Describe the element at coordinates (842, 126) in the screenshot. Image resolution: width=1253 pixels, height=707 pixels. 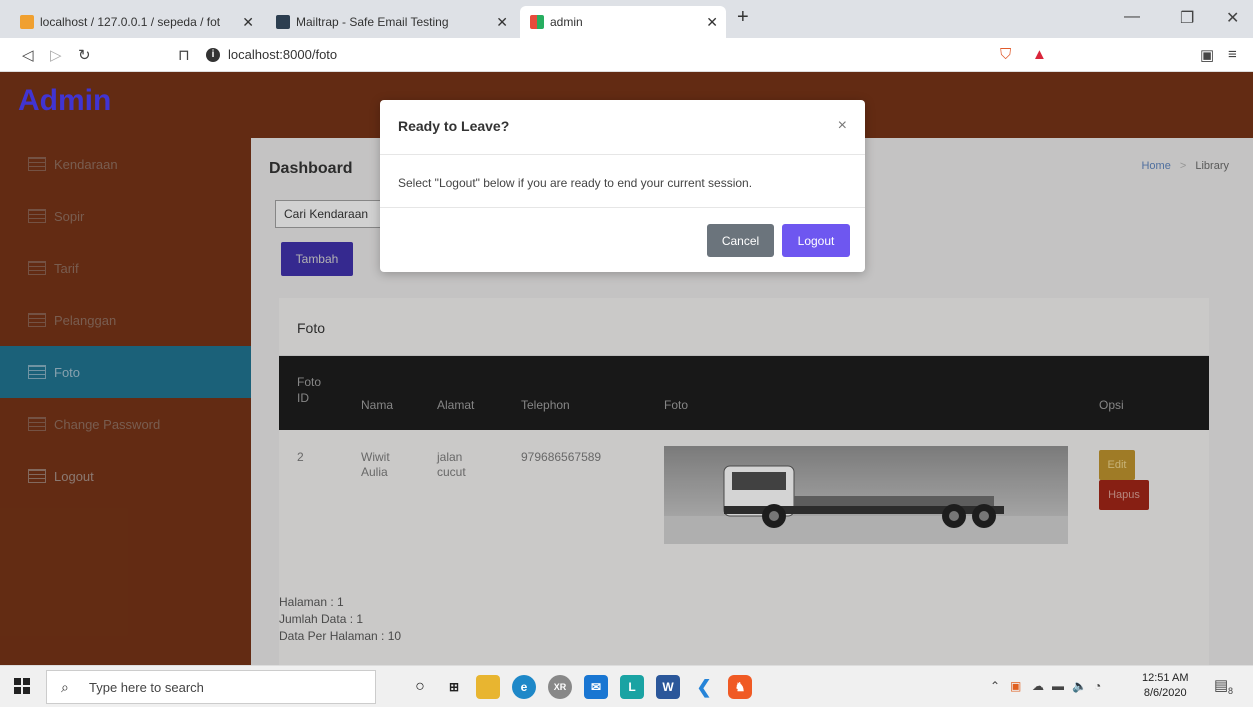
I see `close-icon: ×` at that location.